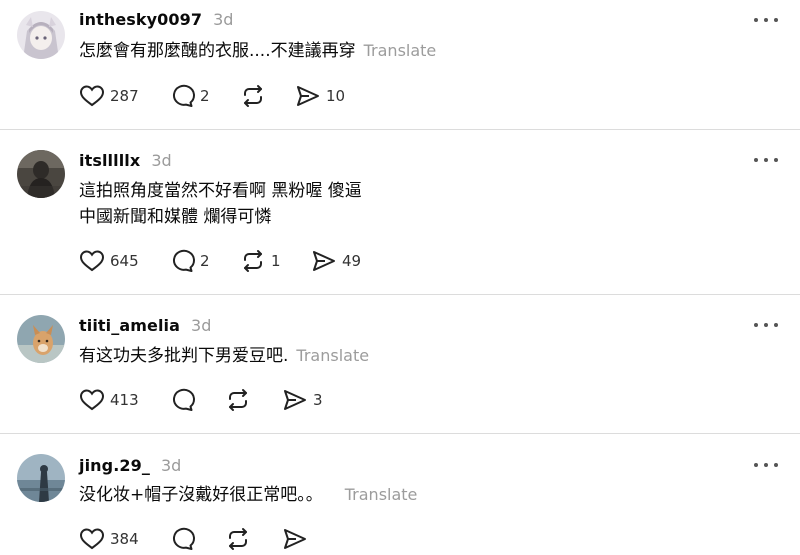 The image size is (800, 555). What do you see at coordinates (109, 261) in the screenshot?
I see `like-button: 645` at bounding box center [109, 261].